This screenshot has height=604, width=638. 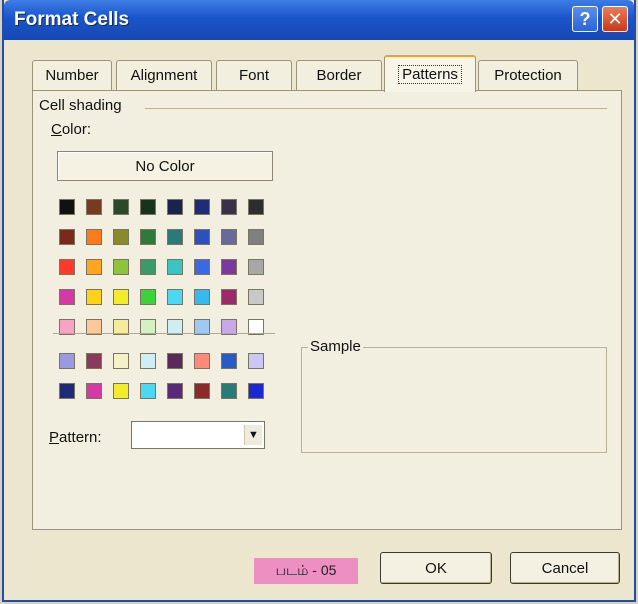 What do you see at coordinates (80, 105) in the screenshot?
I see `cell-shading-label: Cell shading` at bounding box center [80, 105].